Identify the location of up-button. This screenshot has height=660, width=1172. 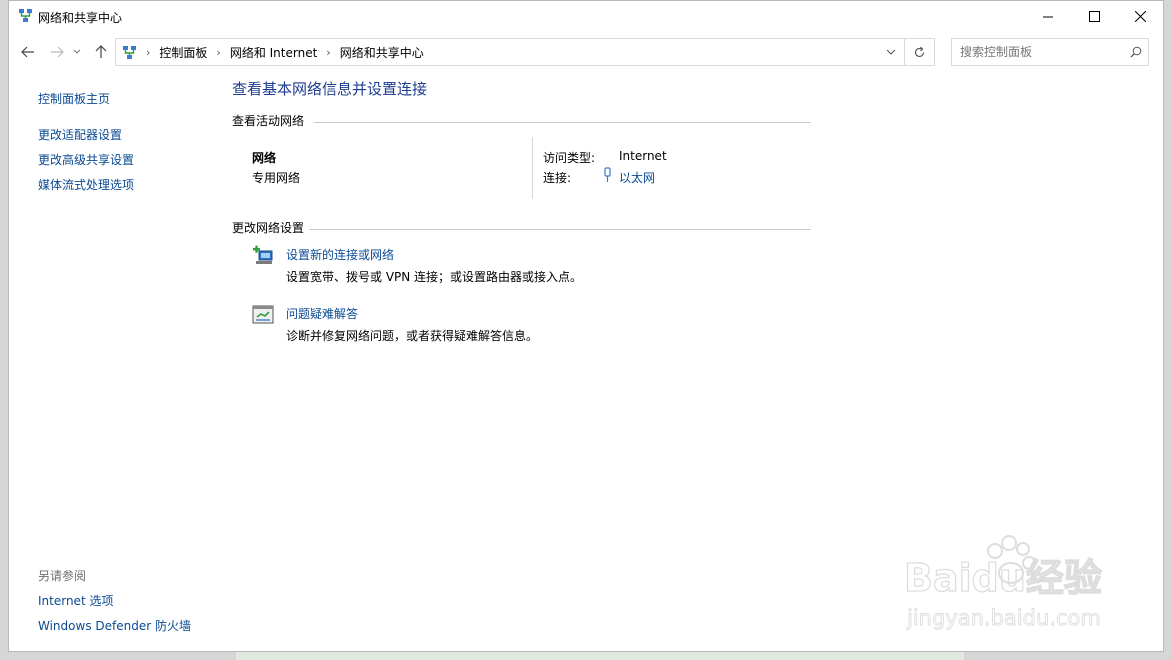
(101, 52).